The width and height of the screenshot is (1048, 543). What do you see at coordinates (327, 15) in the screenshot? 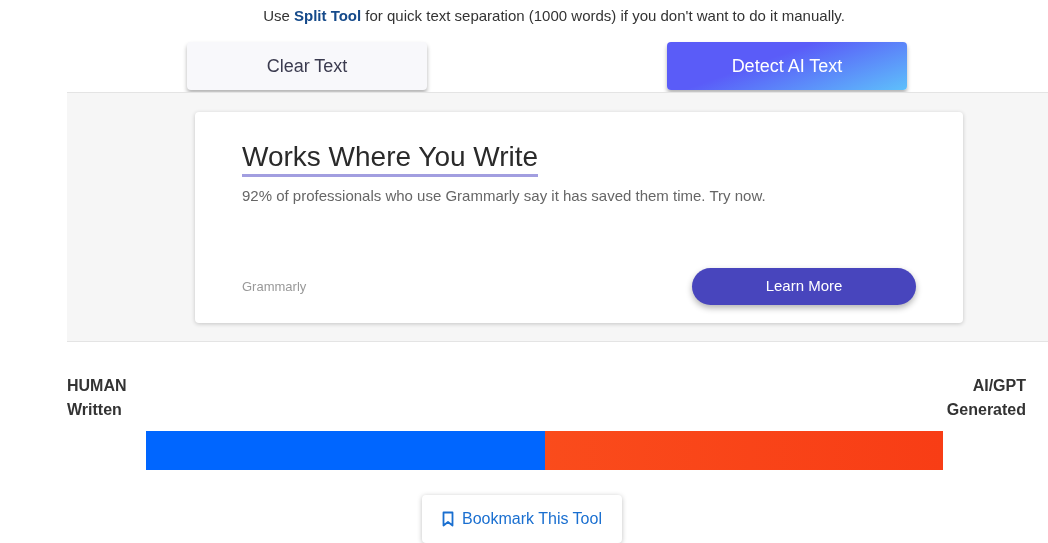
I see `split-tool-link: Split Tool` at bounding box center [327, 15].